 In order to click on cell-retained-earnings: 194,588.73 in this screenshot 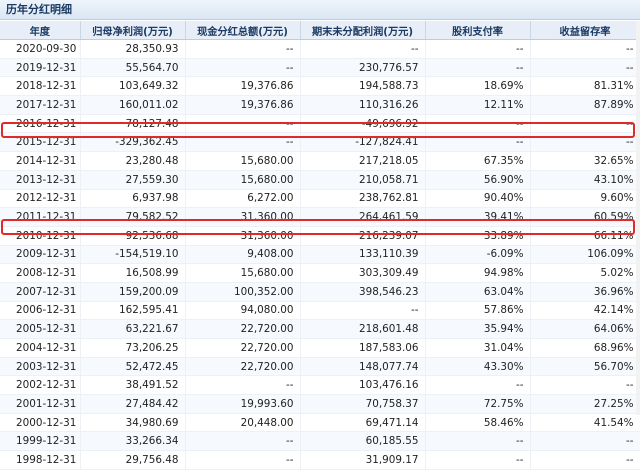, I will do `click(363, 86)`.